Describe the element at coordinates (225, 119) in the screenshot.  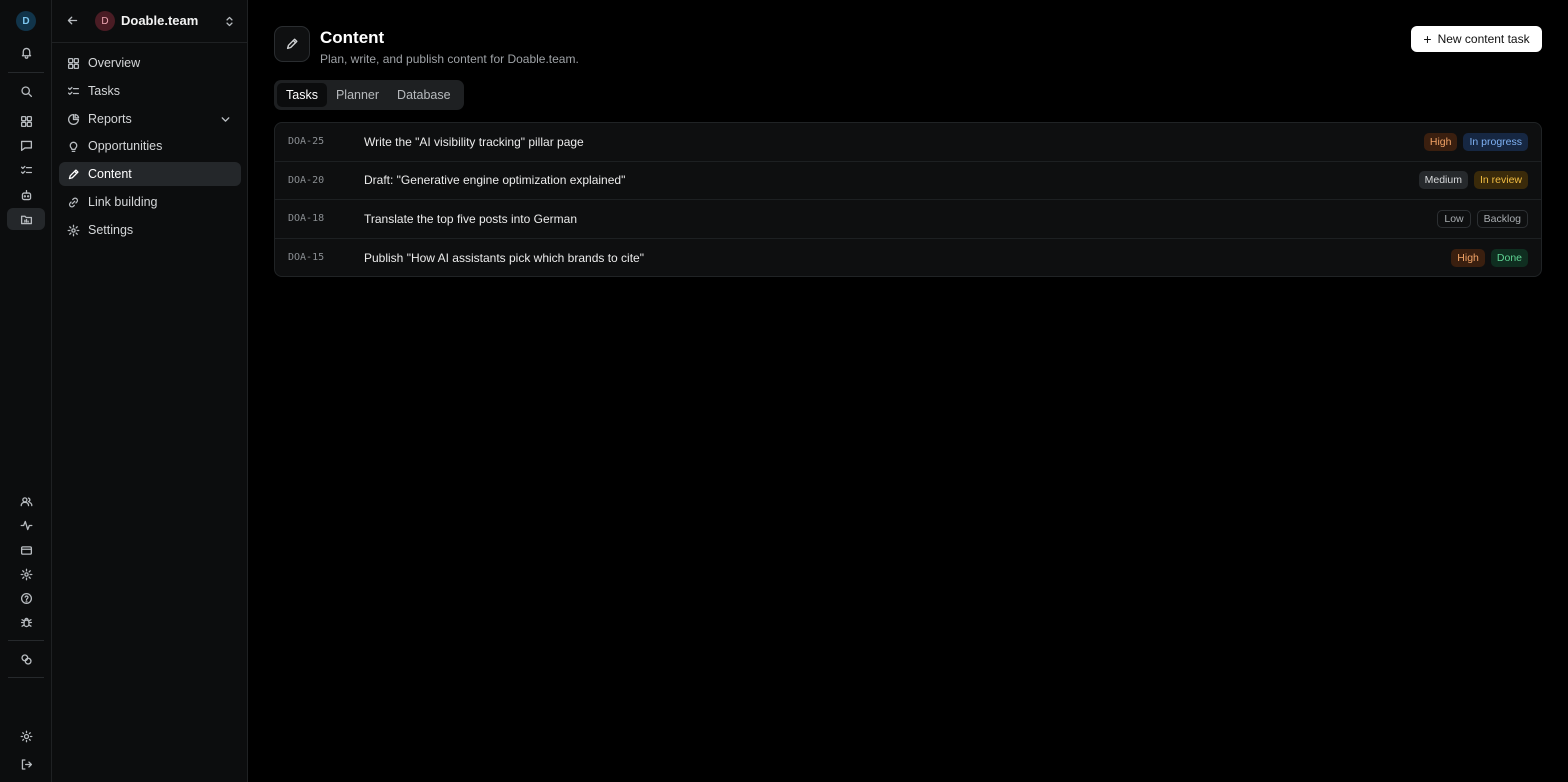
I see `chevron-down-icon` at that location.